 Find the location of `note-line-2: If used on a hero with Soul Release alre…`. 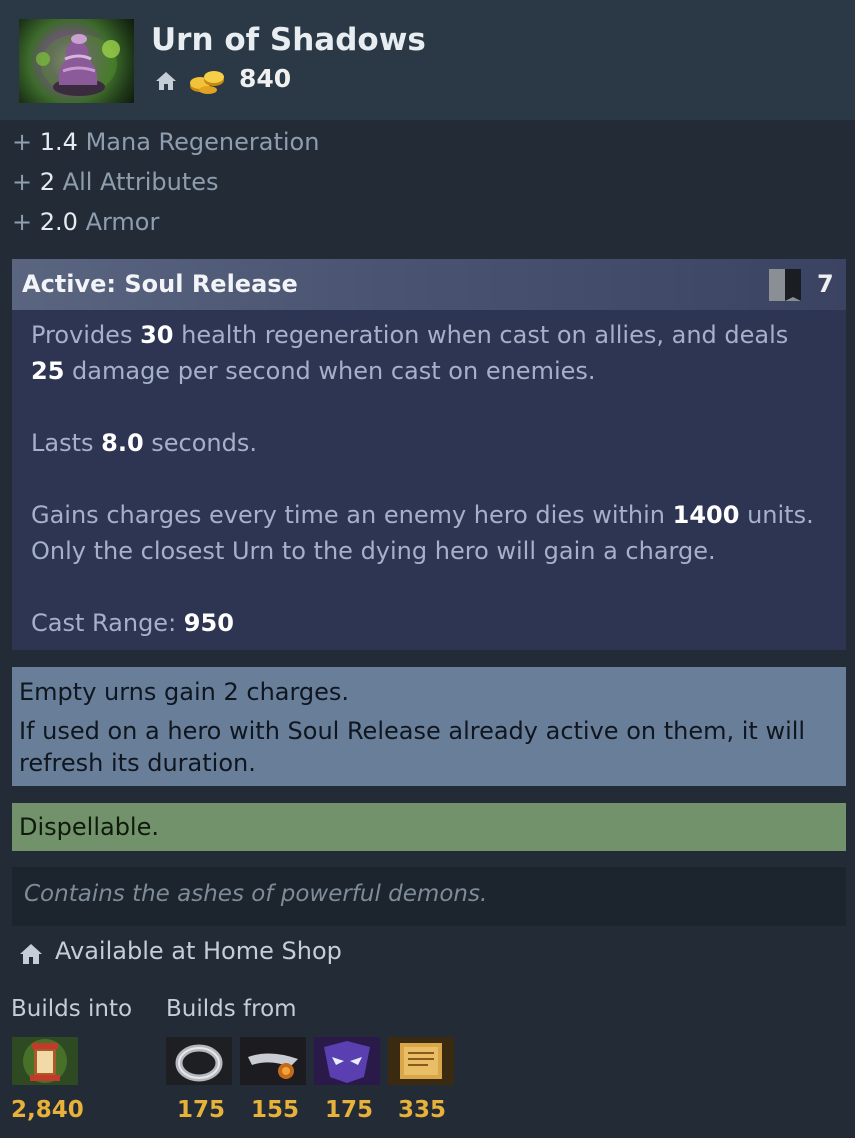

note-line-2: If used on a hero with Soul Release alre… is located at coordinates (412, 731).